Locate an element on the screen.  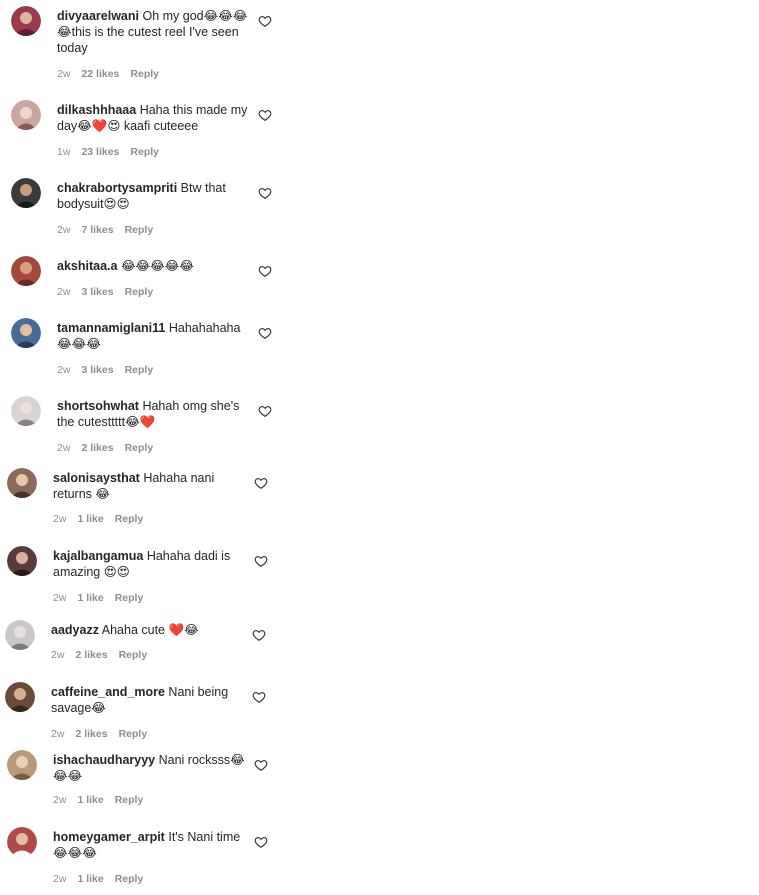
comment-text: aadyazz Ahaha cute ❤️😂 is located at coordinates (147, 630).